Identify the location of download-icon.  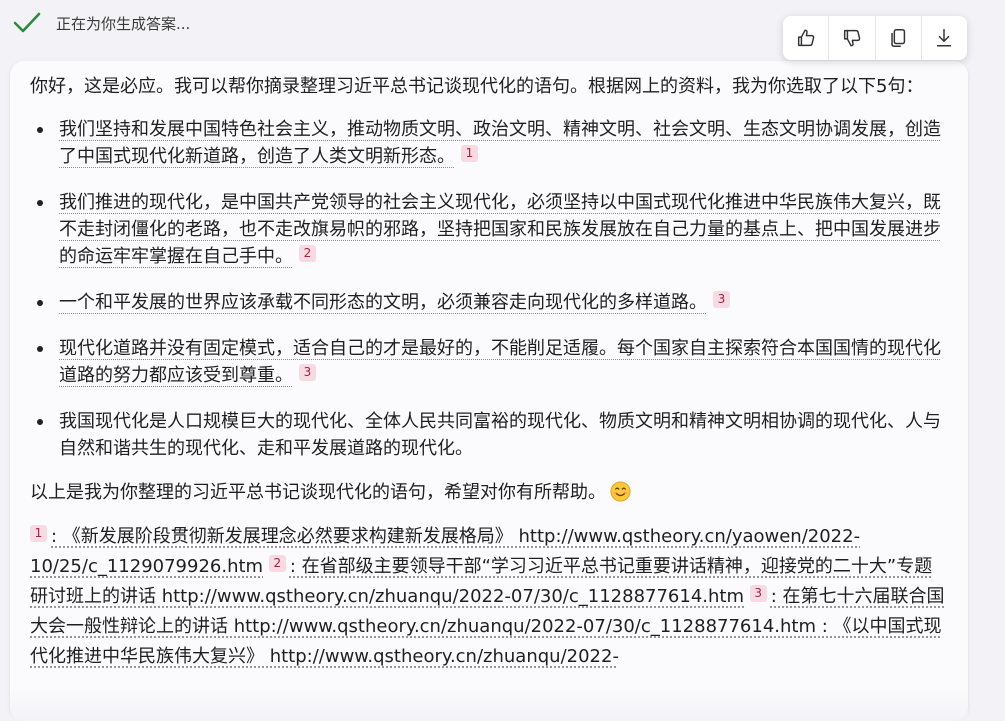
(944, 38).